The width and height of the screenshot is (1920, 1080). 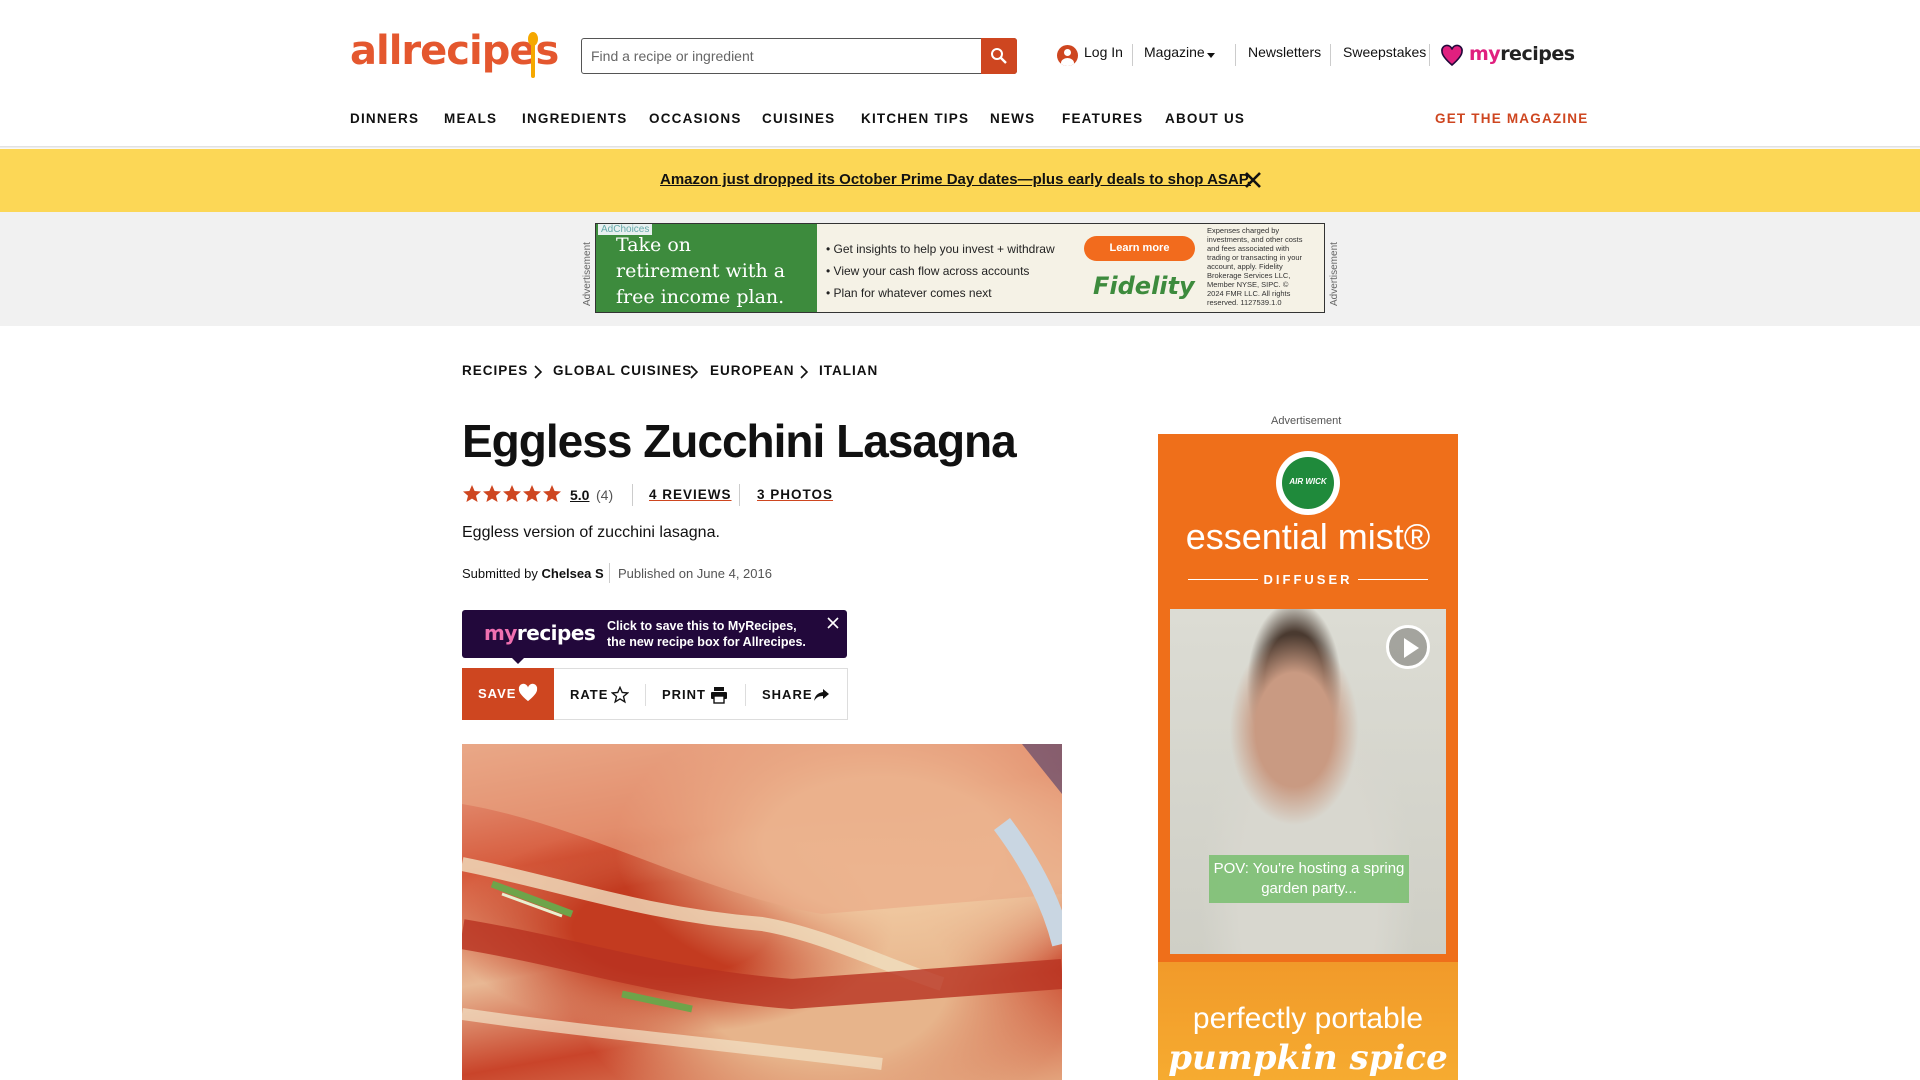 What do you see at coordinates (795, 494) in the screenshot?
I see `photos-link: 3 PHOTOS` at bounding box center [795, 494].